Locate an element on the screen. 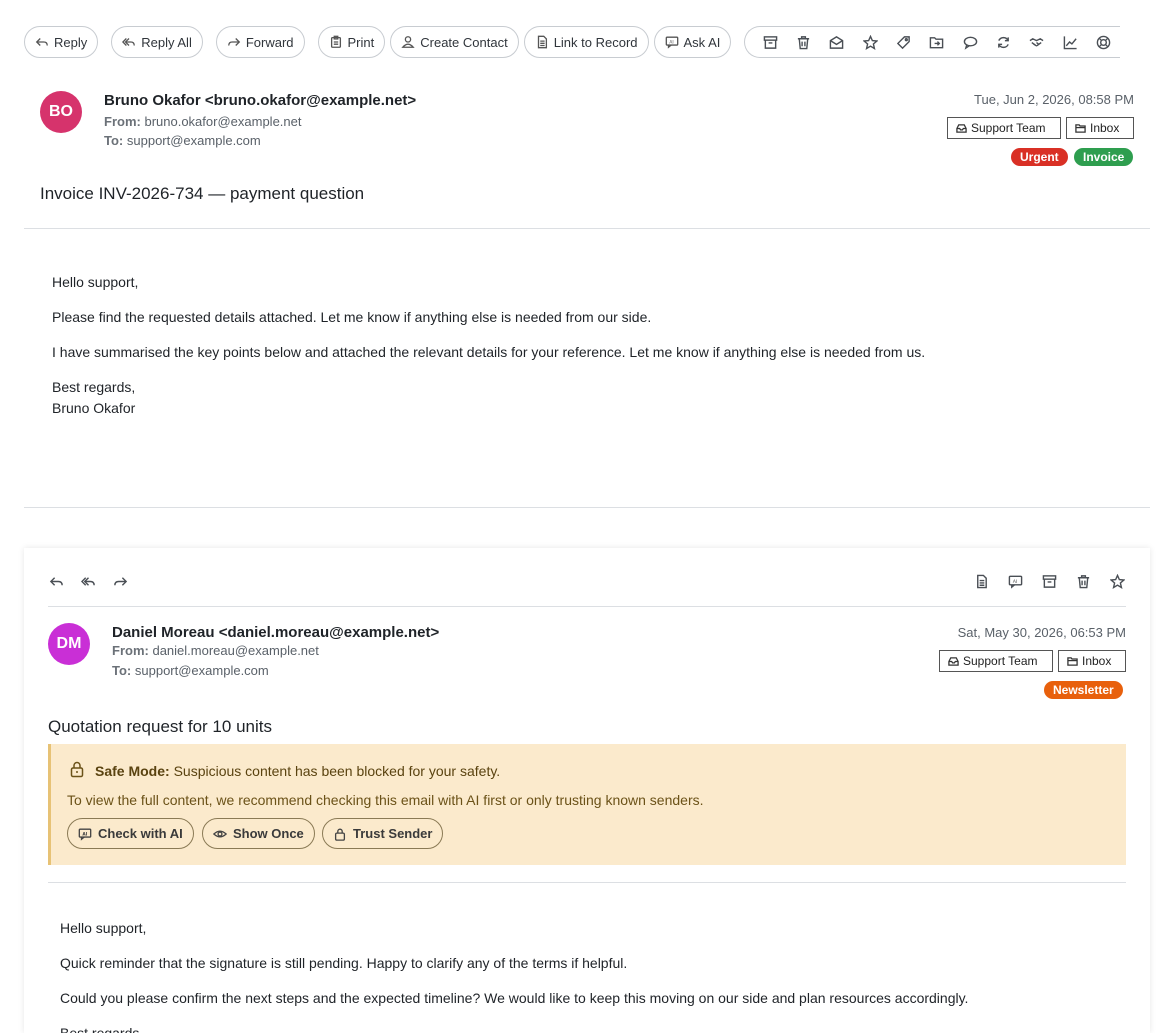 The width and height of the screenshot is (1174, 1033). handshake-icon is located at coordinates (1036, 41).